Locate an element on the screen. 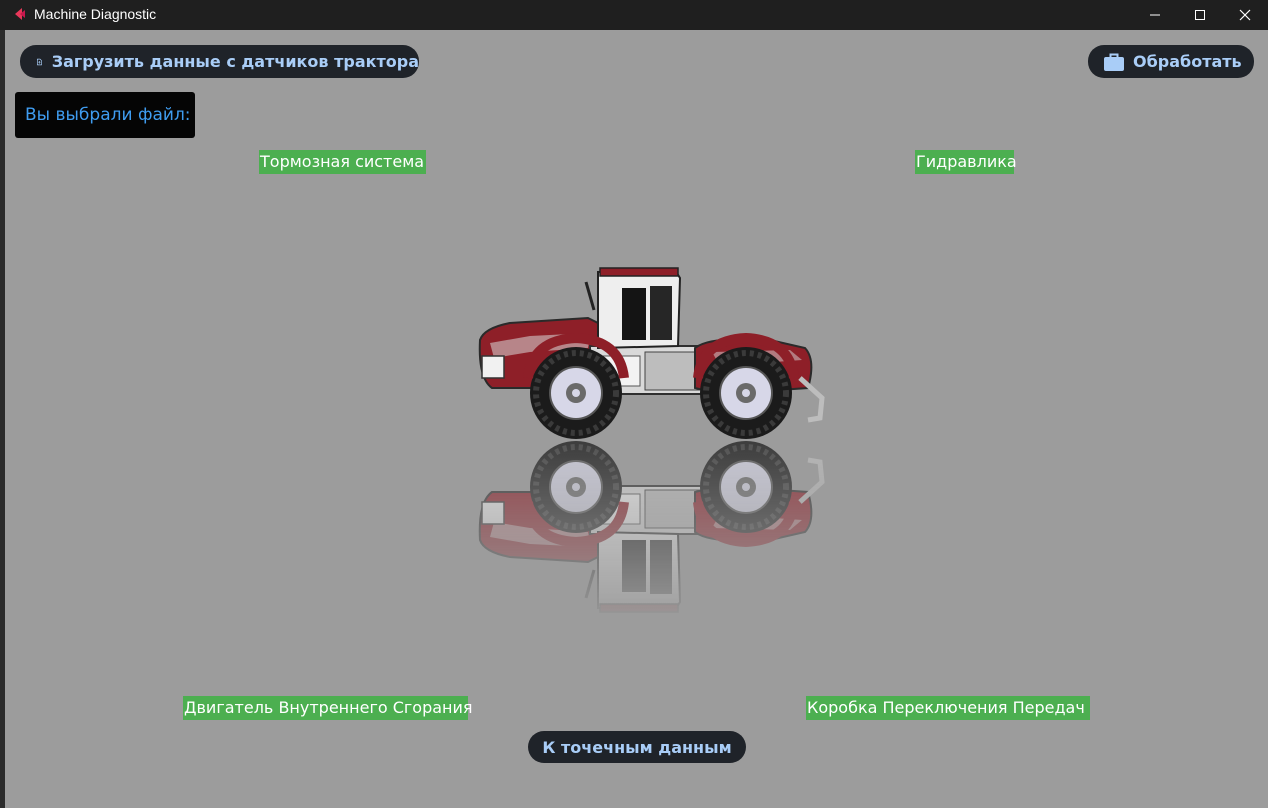 This screenshot has width=1268, height=808. maximize-icon is located at coordinates (1200, 15).